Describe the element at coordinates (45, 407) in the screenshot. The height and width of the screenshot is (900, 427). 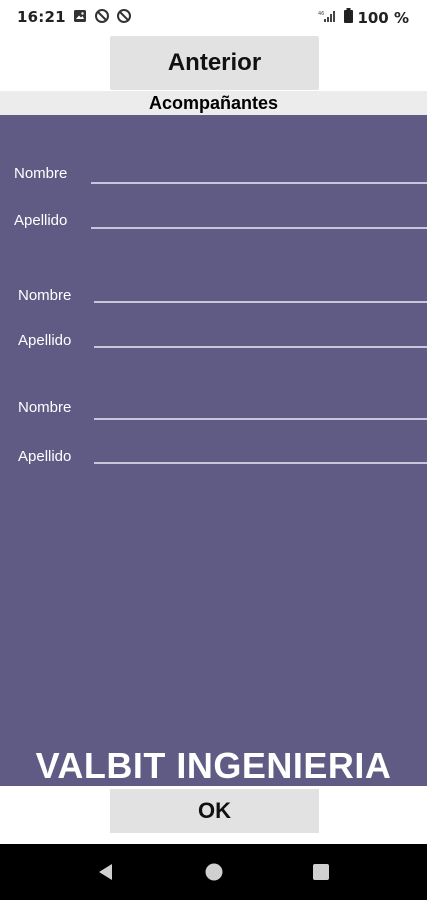
I see `first-name-label-3: Nombre` at that location.